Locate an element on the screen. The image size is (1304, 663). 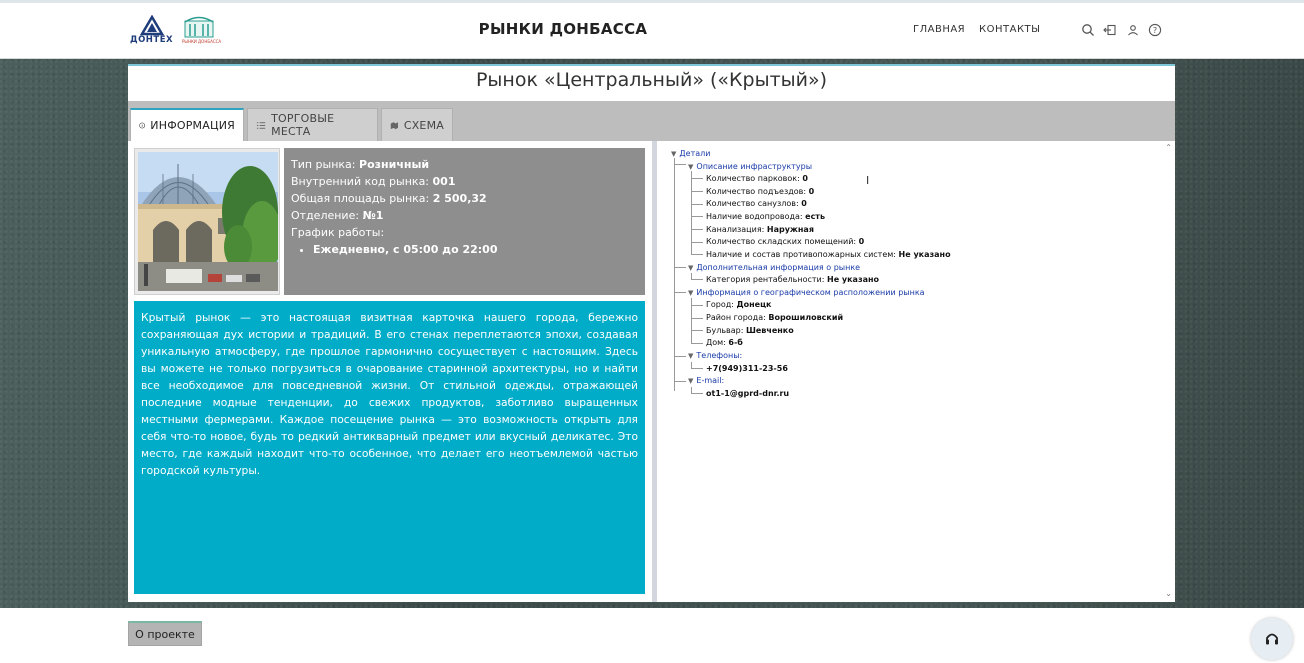
about-project-button: О проекте is located at coordinates (165, 633).